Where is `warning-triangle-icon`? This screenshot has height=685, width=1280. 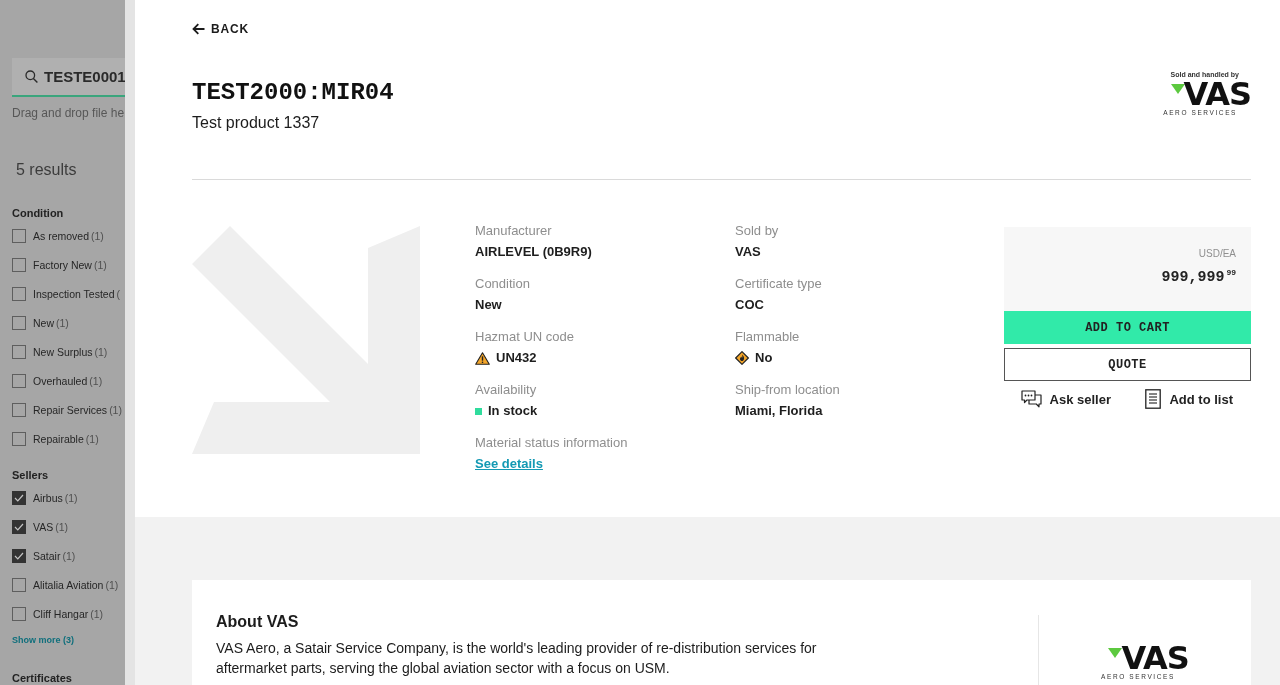 warning-triangle-icon is located at coordinates (482, 358).